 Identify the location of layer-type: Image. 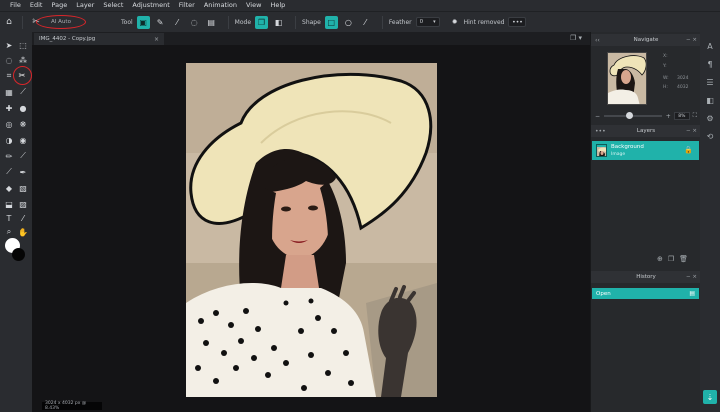
(618, 154).